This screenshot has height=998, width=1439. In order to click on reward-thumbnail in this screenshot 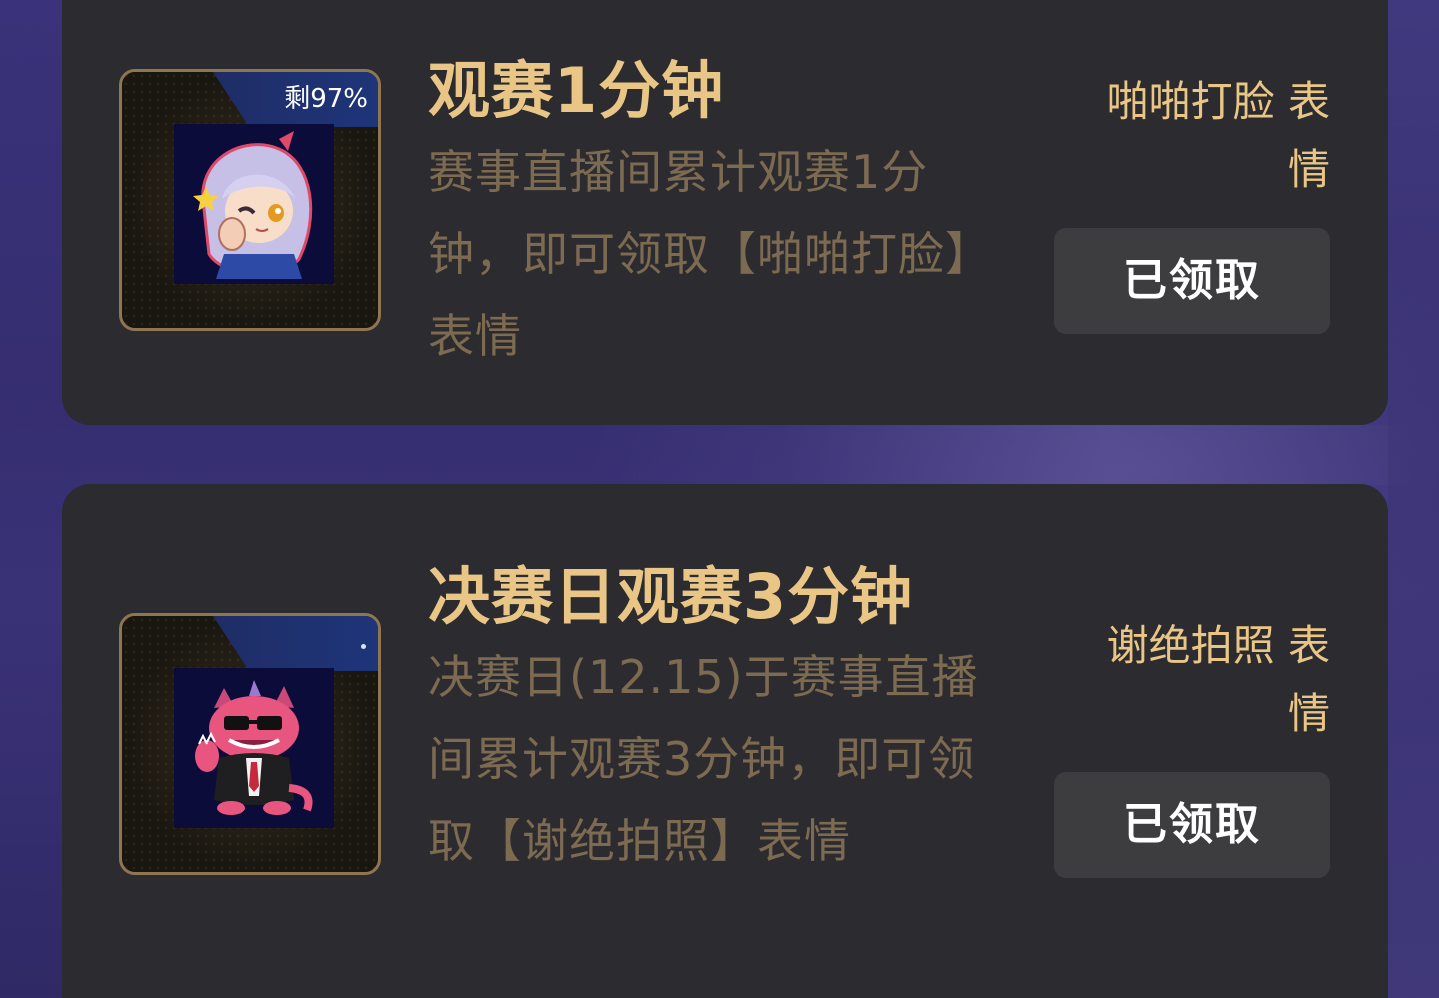, I will do `click(250, 744)`.